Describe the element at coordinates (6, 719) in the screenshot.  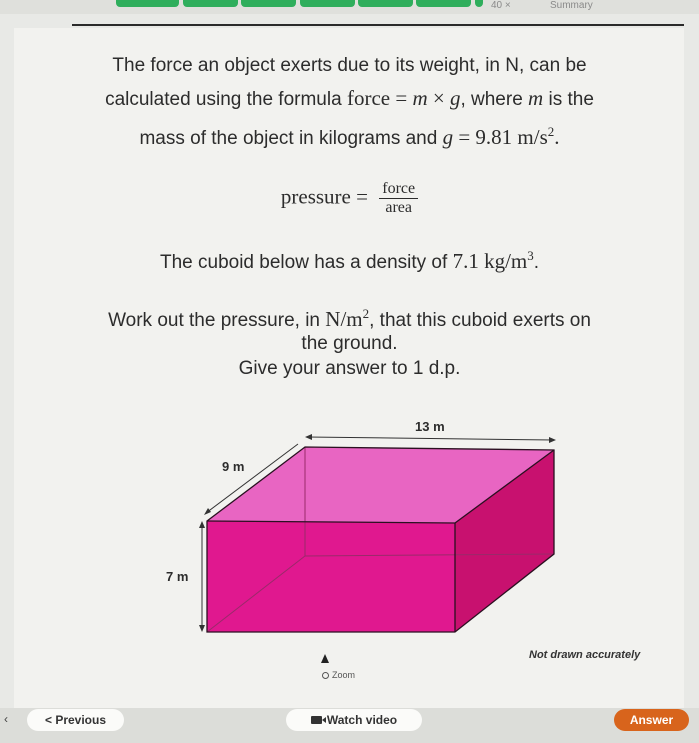
I see `chevron-left-icon: ‹` at that location.